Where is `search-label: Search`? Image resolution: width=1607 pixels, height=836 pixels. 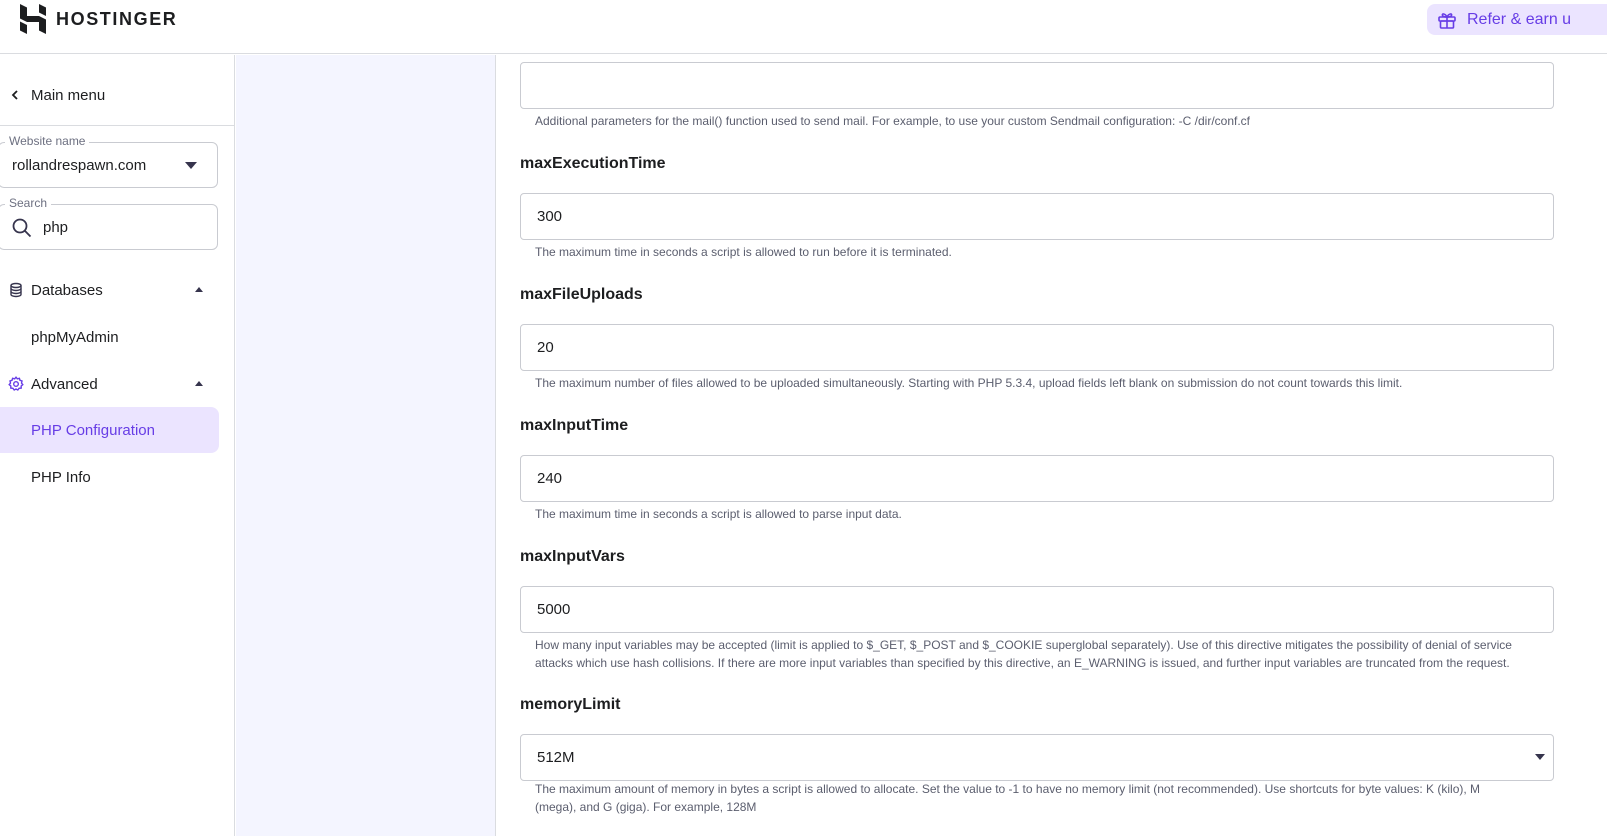 search-label: Search is located at coordinates (28, 203).